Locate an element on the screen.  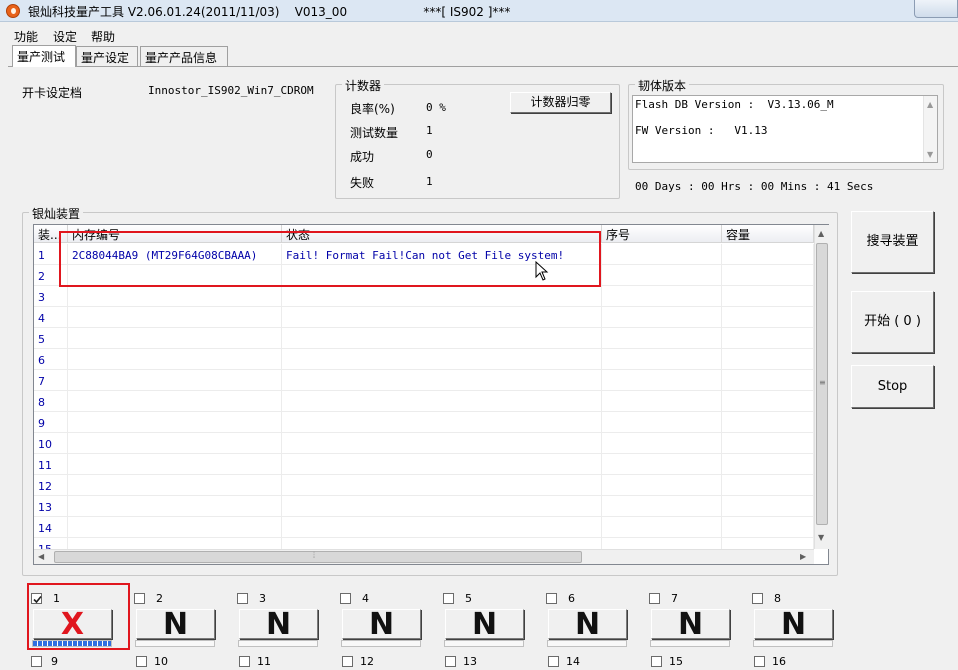
slot-4-status: N is located at coordinates (381, 624).